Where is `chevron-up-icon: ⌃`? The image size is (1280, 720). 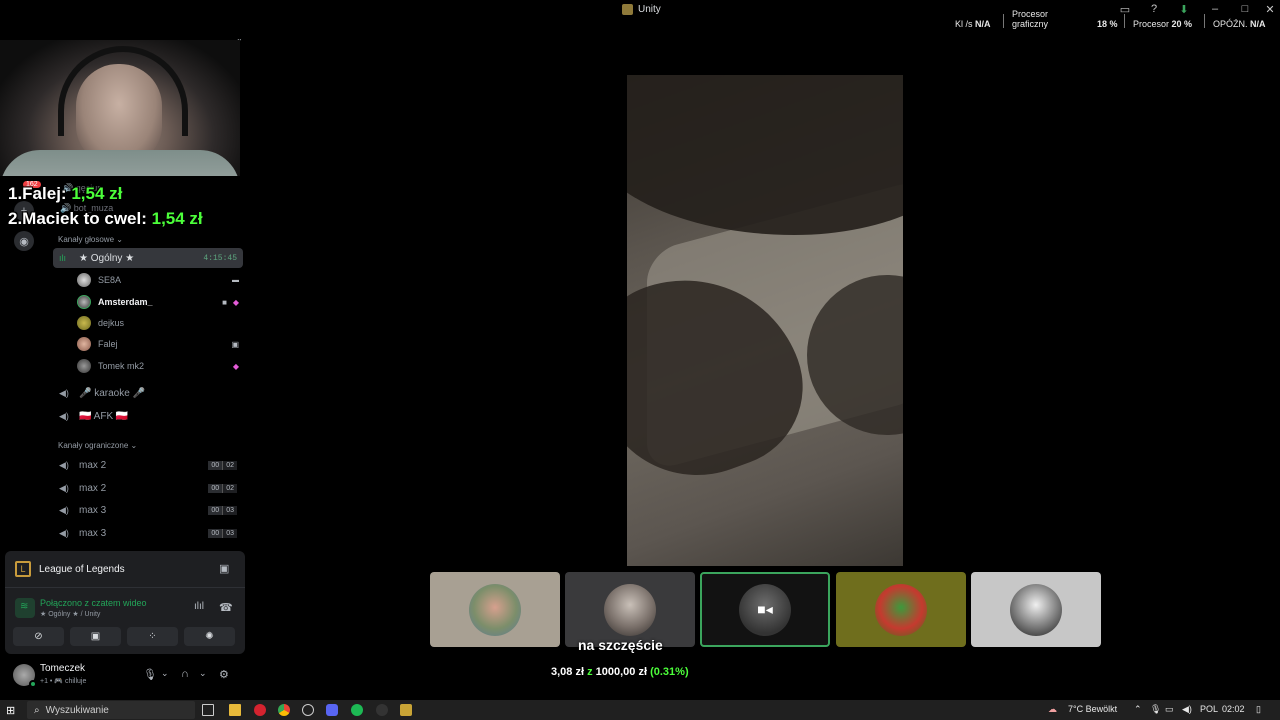
chevron-up-icon: ⌃ is located at coordinates (1138, 709).